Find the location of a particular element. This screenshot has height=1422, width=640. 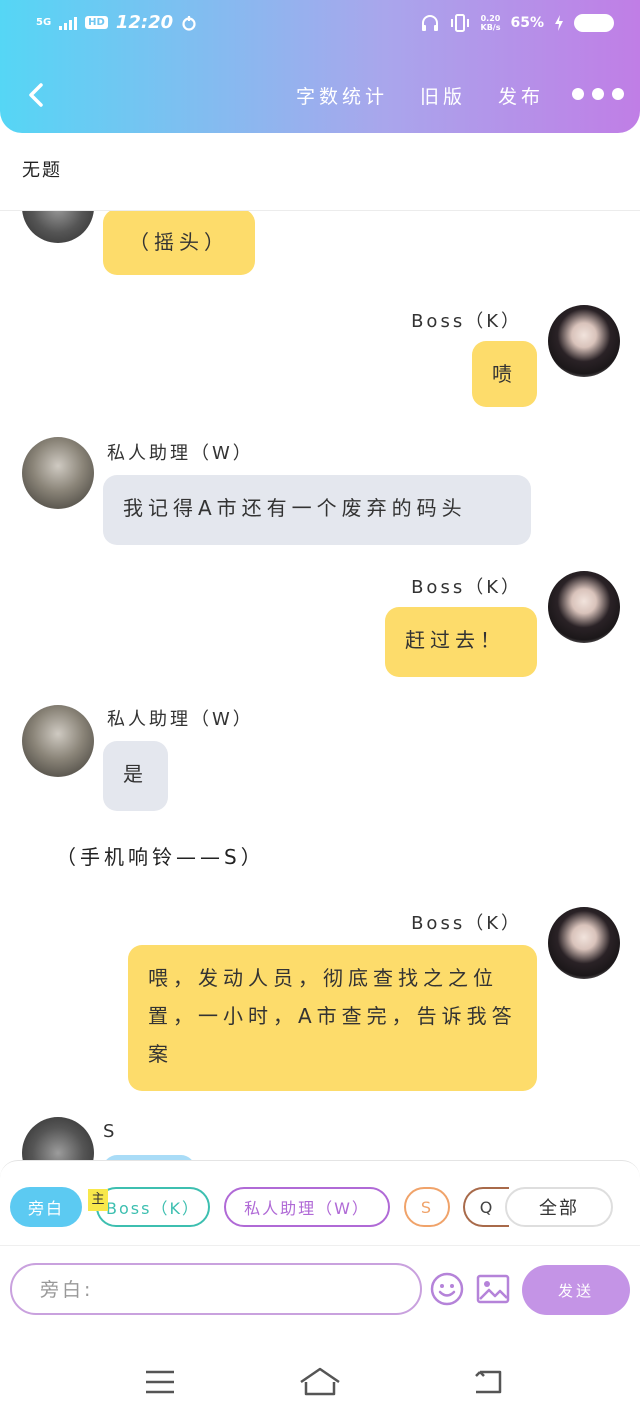

role-chip-narration: 旁白 is located at coordinates (46, 1207).